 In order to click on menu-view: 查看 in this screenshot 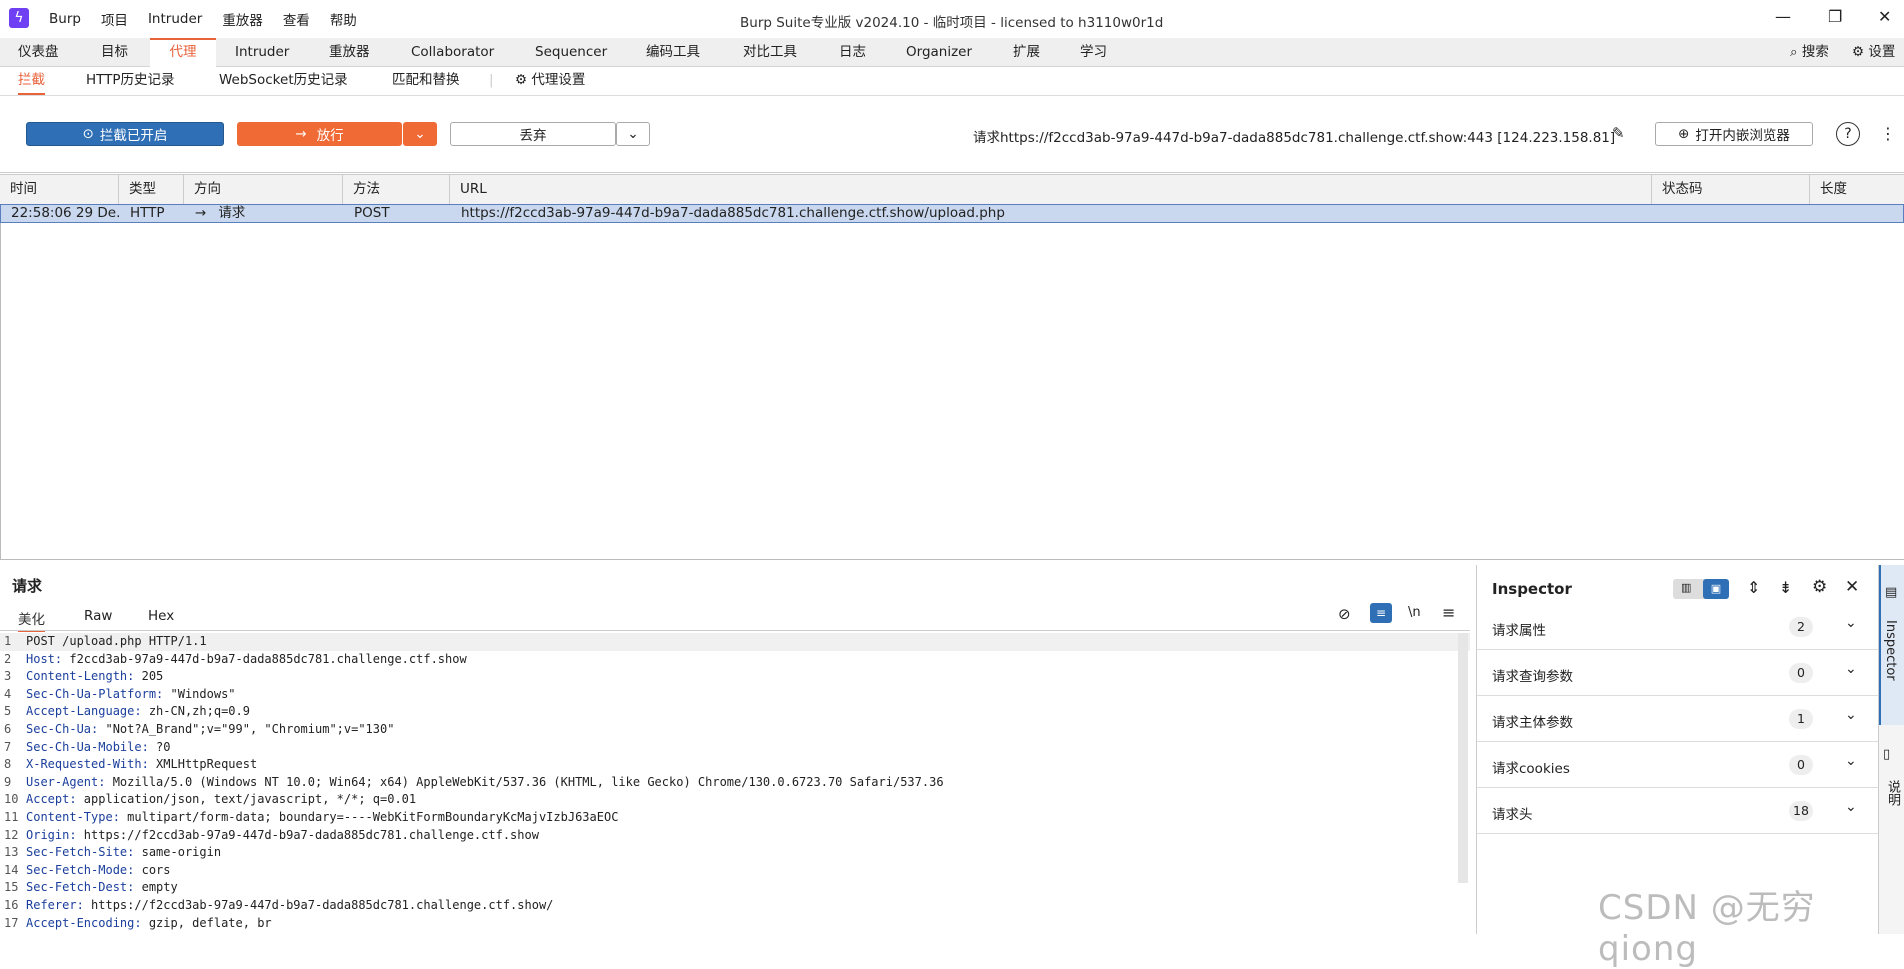, I will do `click(296, 19)`.